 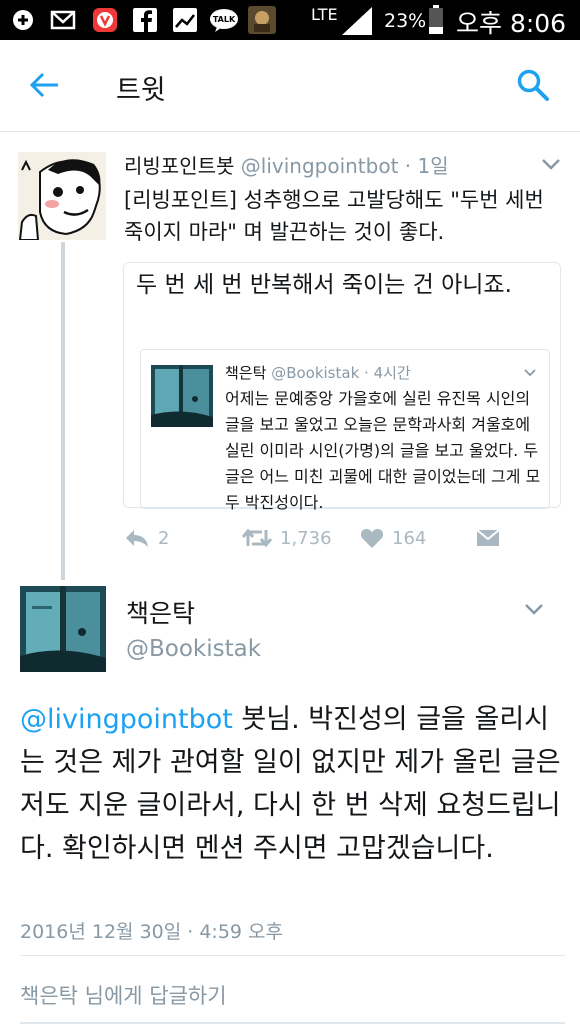 I want to click on network-type: LTE, so click(x=324, y=14).